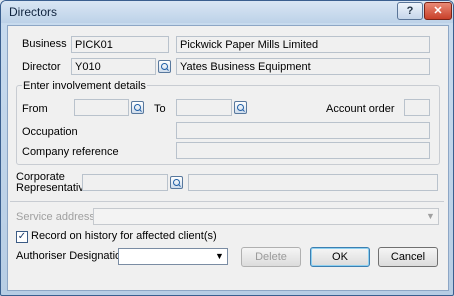  Describe the element at coordinates (53, 188) in the screenshot. I see `corporate-representative-label-line2: Representative` at that location.